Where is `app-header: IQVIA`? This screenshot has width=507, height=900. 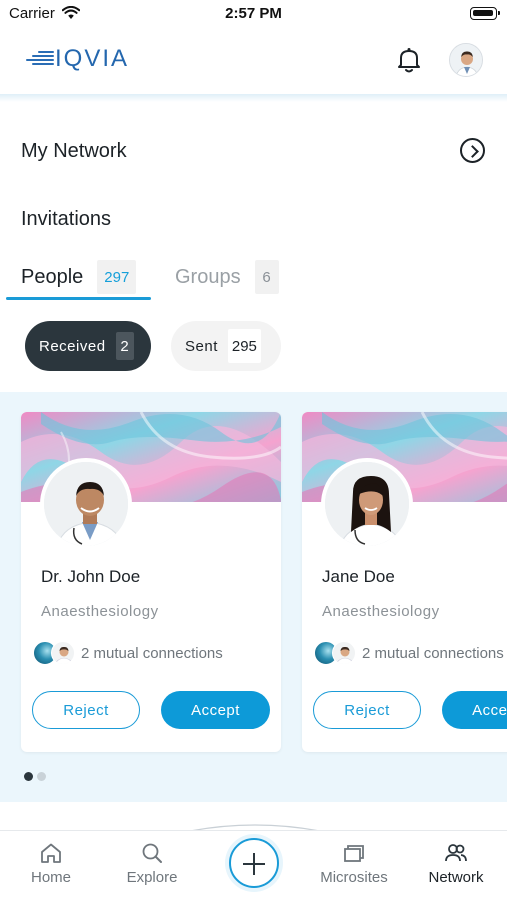 app-header: IQVIA is located at coordinates (253, 62).